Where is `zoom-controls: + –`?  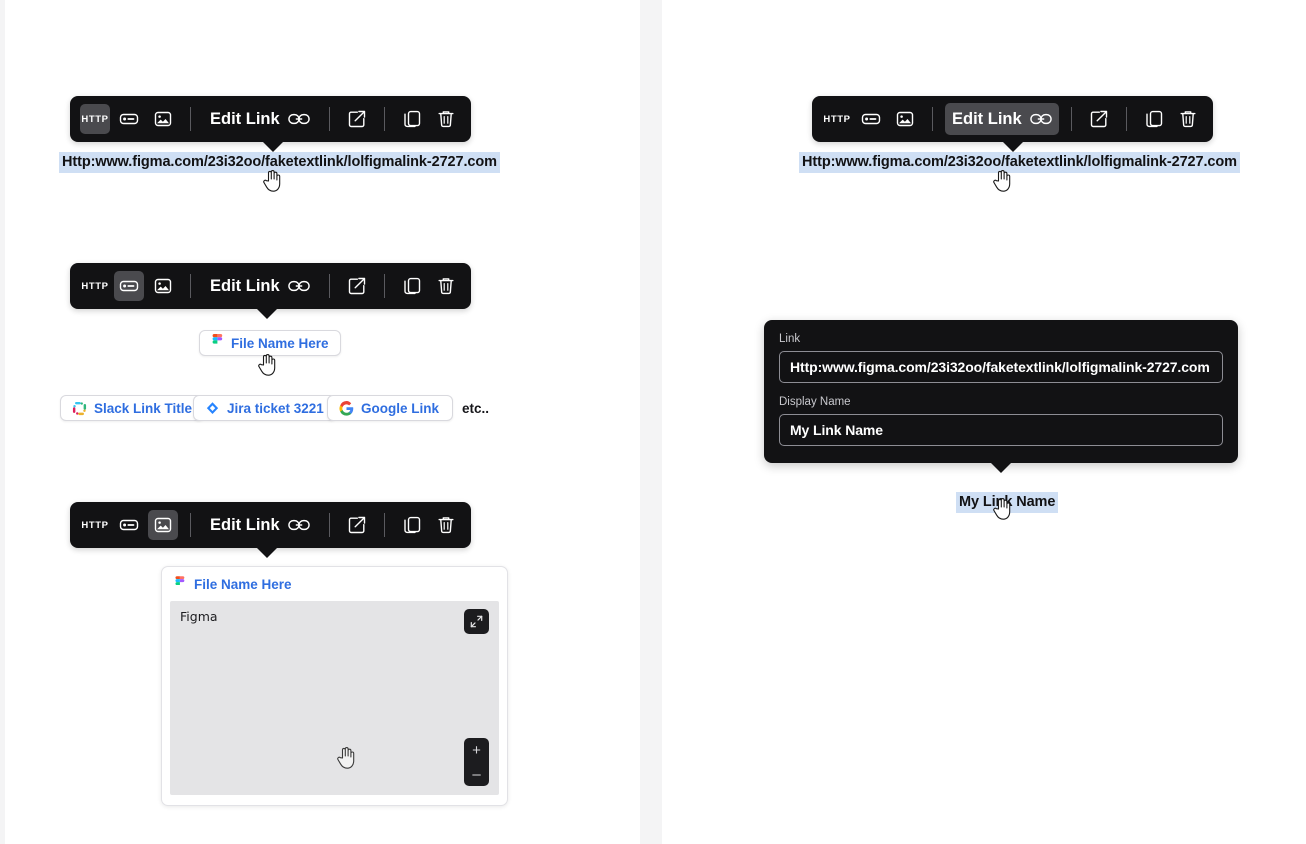
zoom-controls: + – is located at coordinates (476, 762).